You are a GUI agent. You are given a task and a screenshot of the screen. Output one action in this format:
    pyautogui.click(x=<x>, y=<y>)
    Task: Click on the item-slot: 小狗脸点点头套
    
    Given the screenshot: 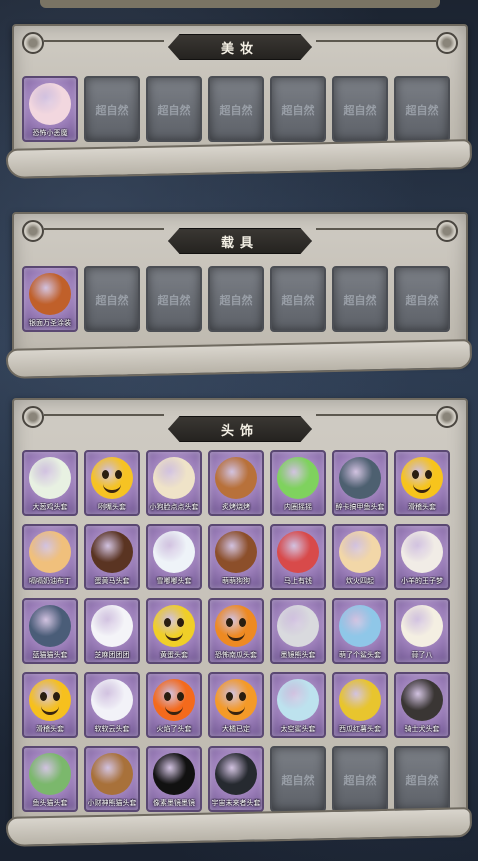 What is the action you would take?
    pyautogui.click(x=174, y=483)
    